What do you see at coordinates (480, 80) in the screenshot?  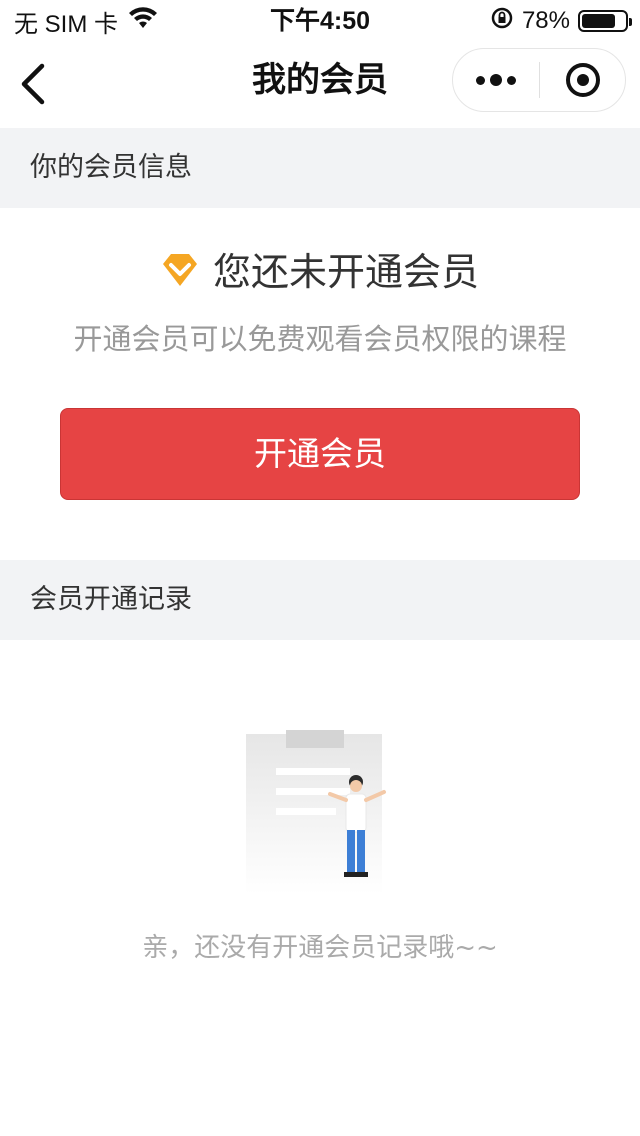 I see `more-dots-icon` at bounding box center [480, 80].